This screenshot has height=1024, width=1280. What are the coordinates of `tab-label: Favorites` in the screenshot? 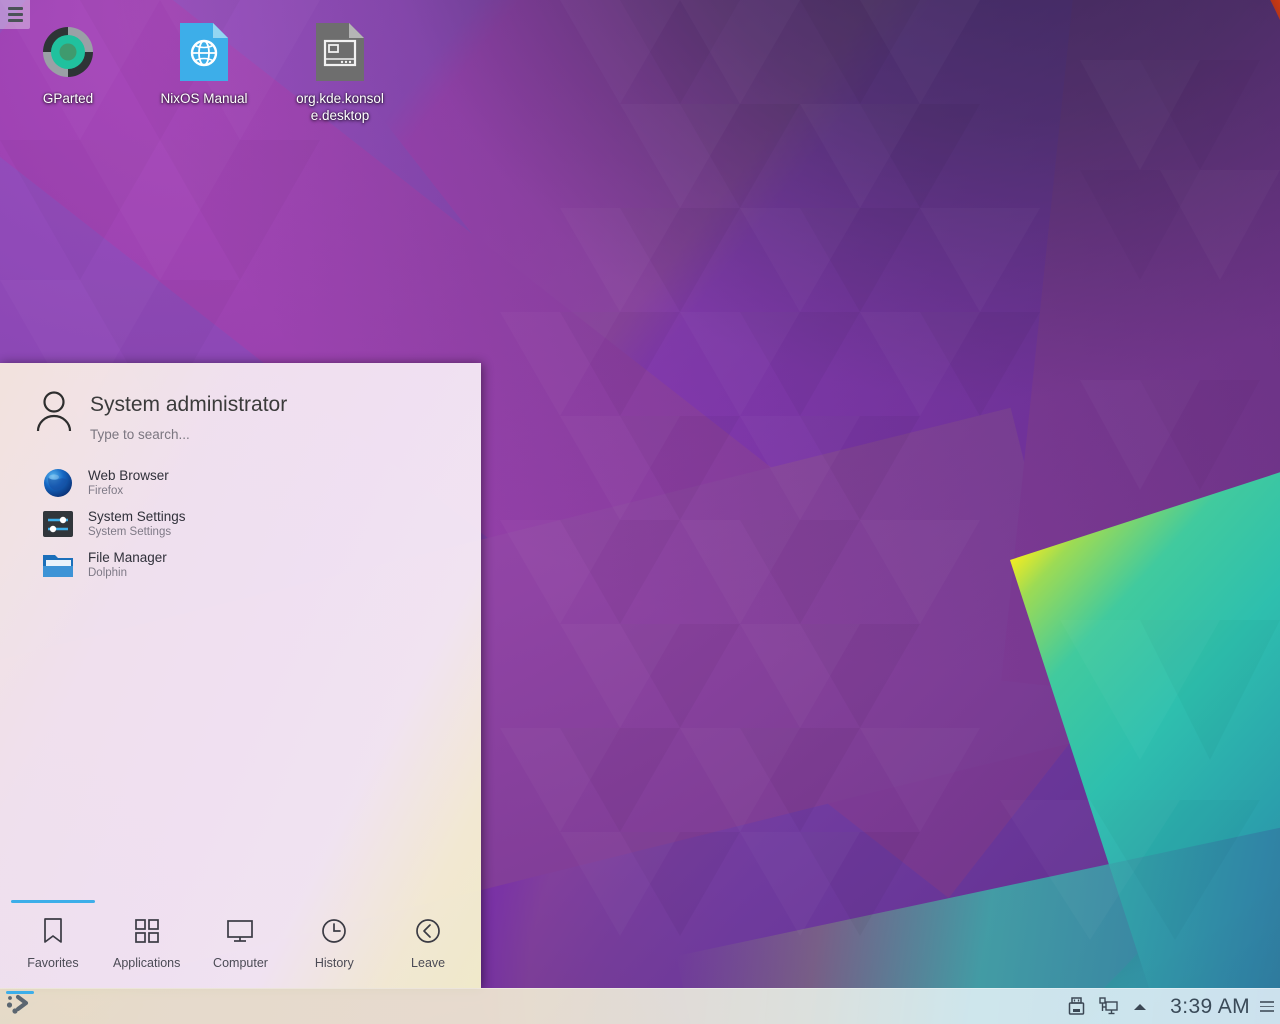 It's located at (53, 963).